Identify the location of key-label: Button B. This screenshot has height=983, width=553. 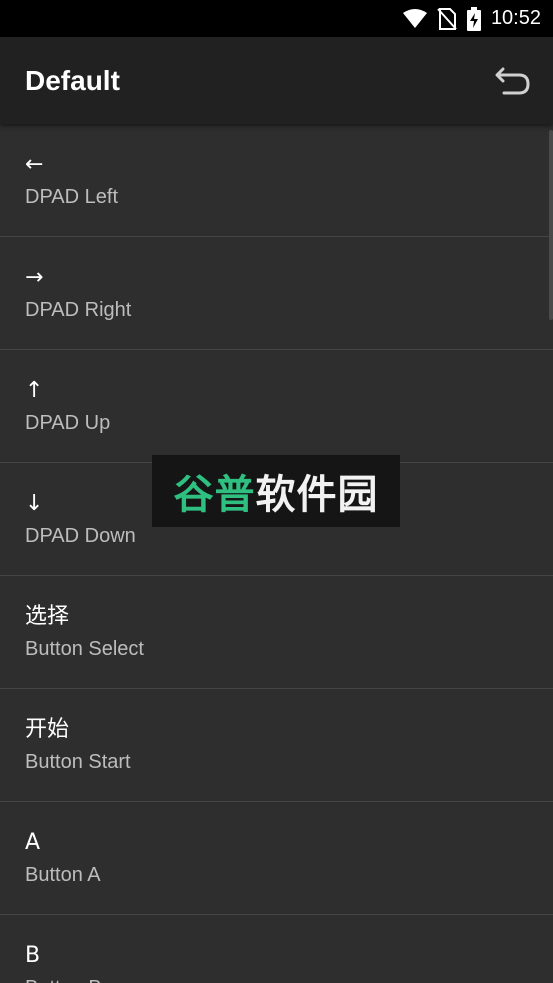
(63, 979).